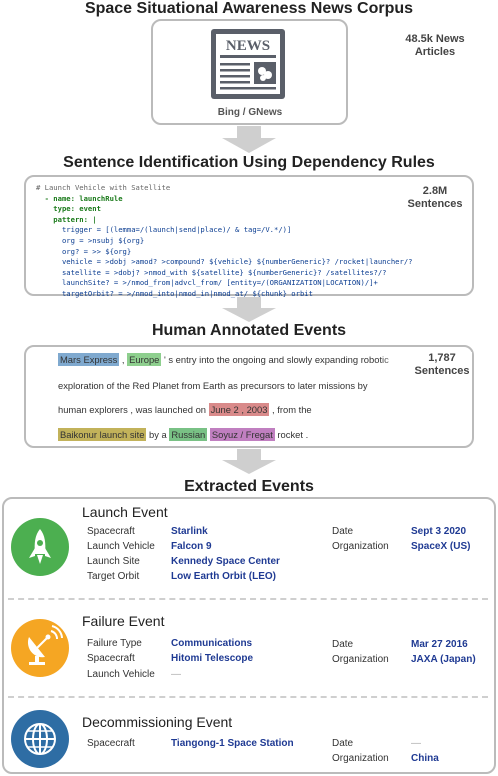 The image size is (498, 776). What do you see at coordinates (442, 371) in the screenshot?
I see `annotated-stat-line2: Sentences` at bounding box center [442, 371].